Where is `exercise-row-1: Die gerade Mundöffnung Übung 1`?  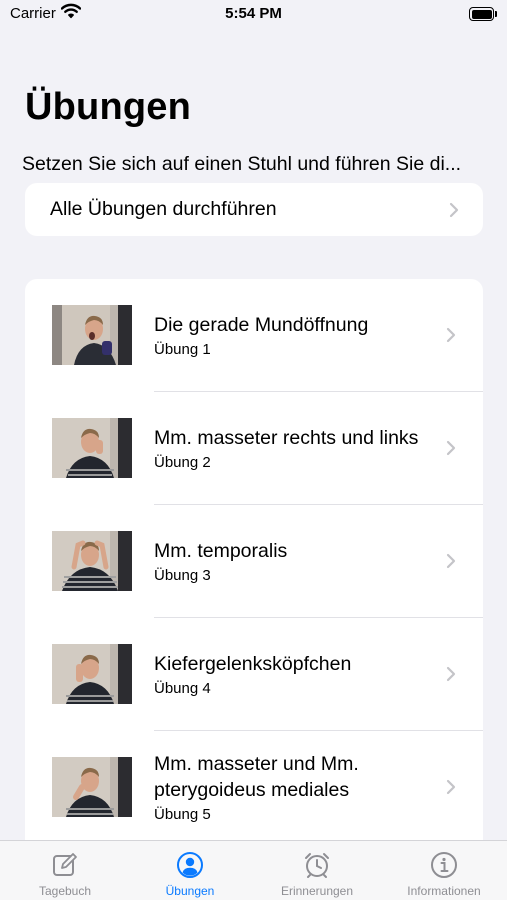
exercise-row-1: Die gerade Mundöffnung Übung 1 is located at coordinates (254, 335).